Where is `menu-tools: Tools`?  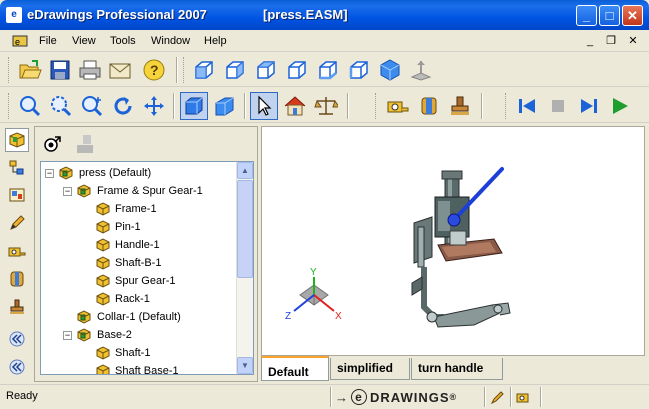
menu-tools: Tools is located at coordinates (123, 41).